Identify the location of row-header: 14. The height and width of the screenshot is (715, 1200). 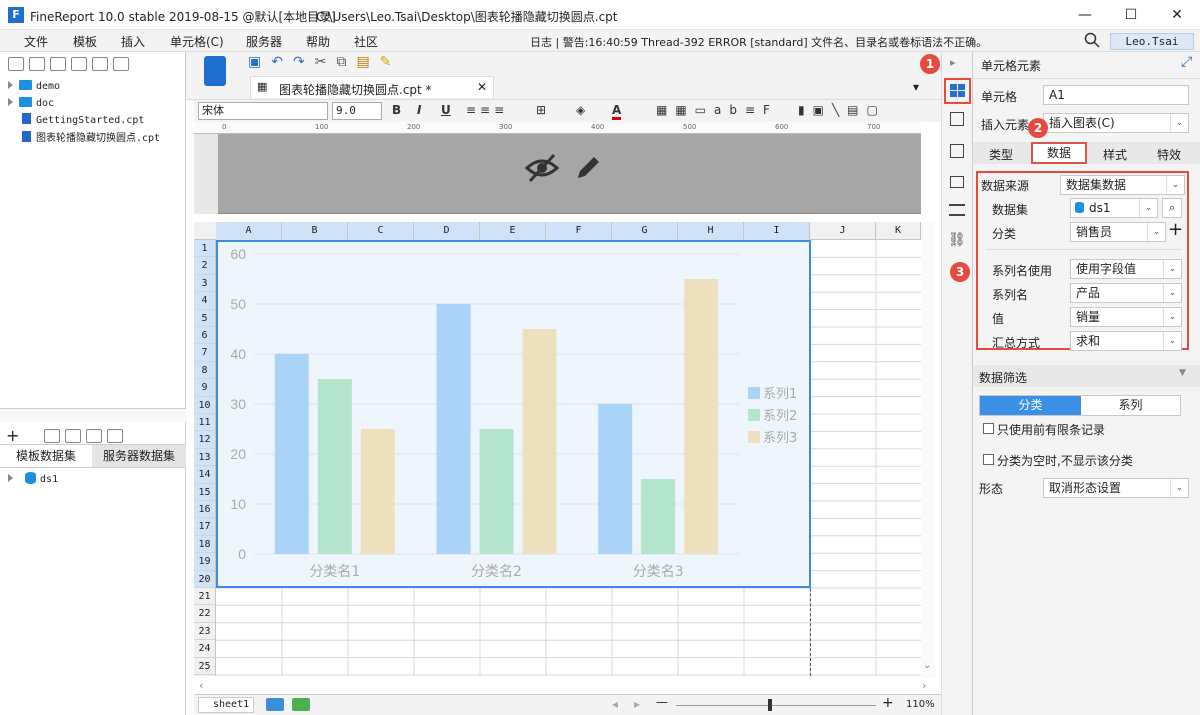
(204, 475).